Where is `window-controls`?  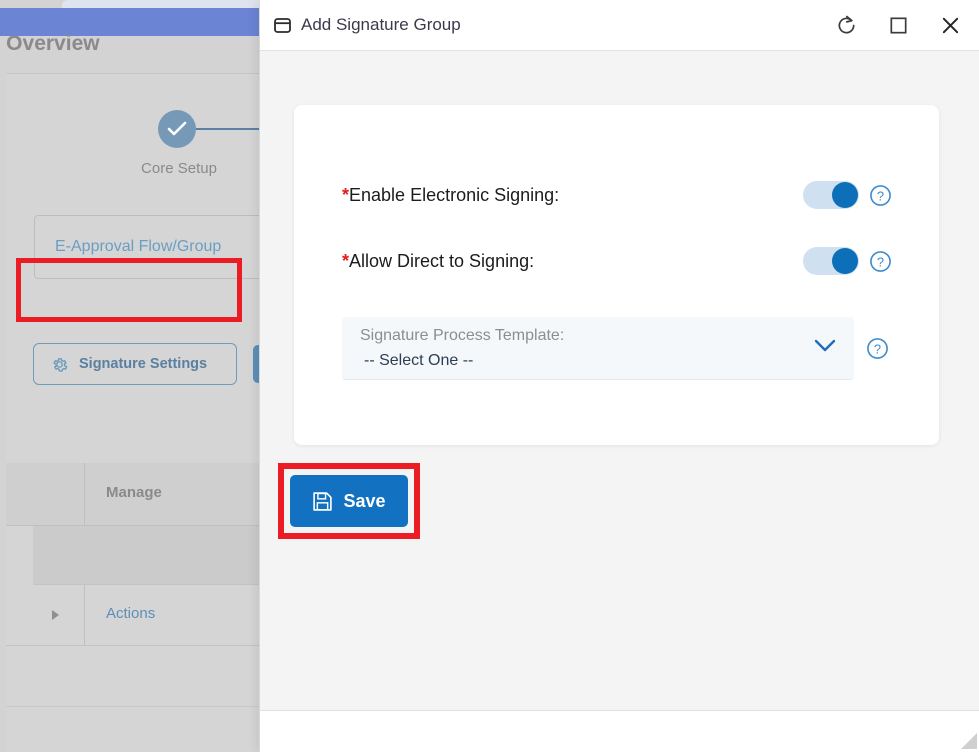 window-controls is located at coordinates (898, 25).